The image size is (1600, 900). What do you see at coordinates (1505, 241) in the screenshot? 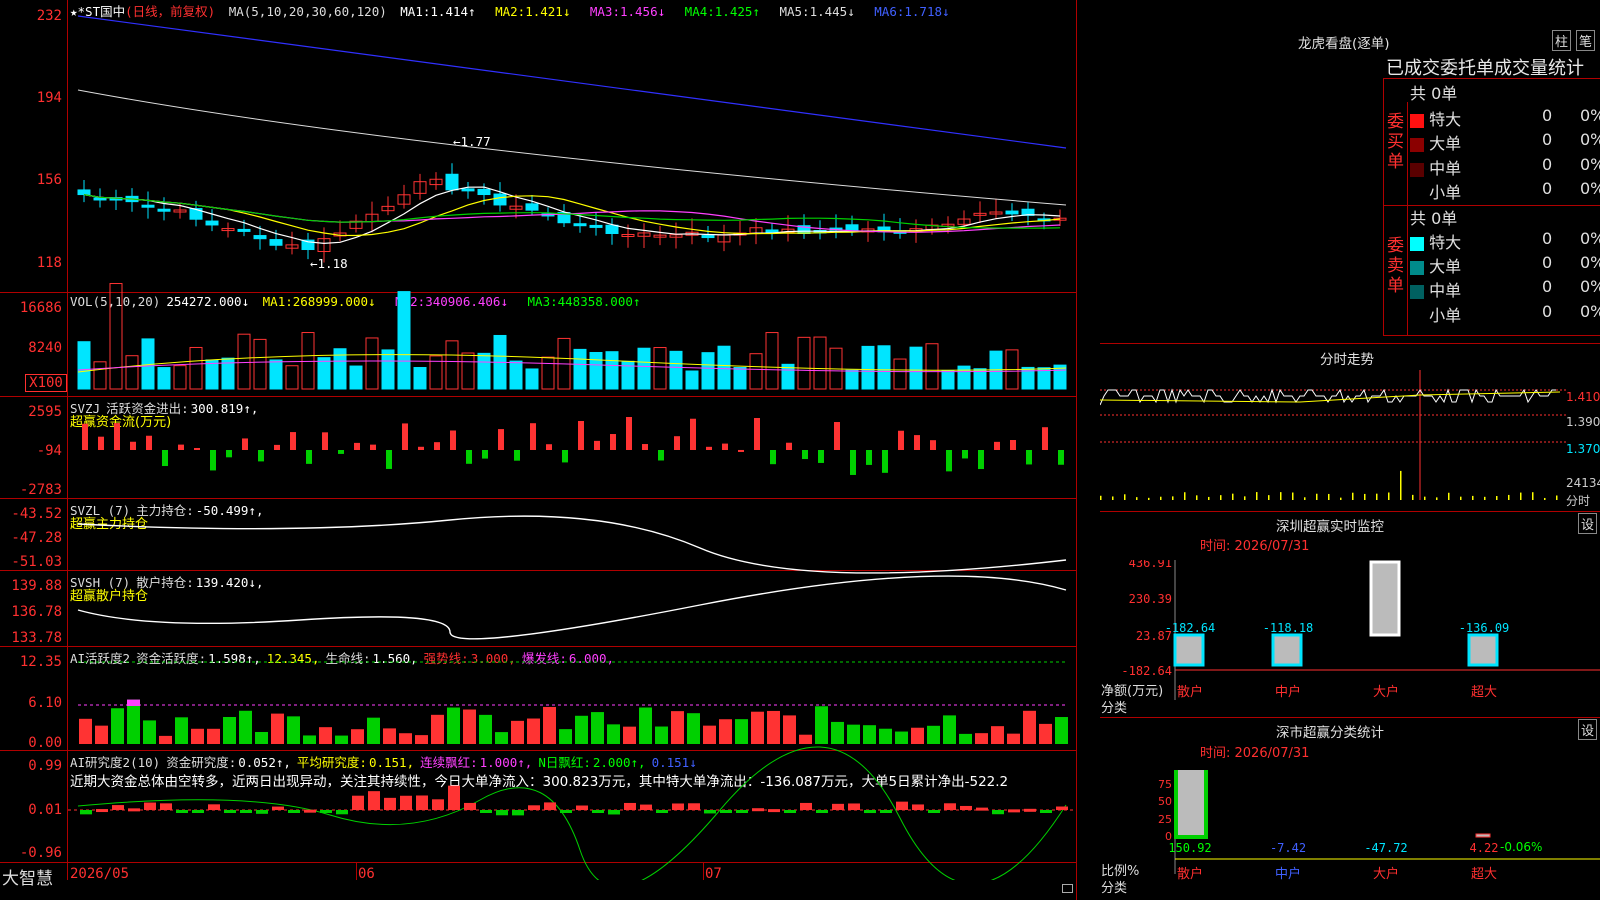
I see `sell-row-xl: 特大00%` at bounding box center [1505, 241].